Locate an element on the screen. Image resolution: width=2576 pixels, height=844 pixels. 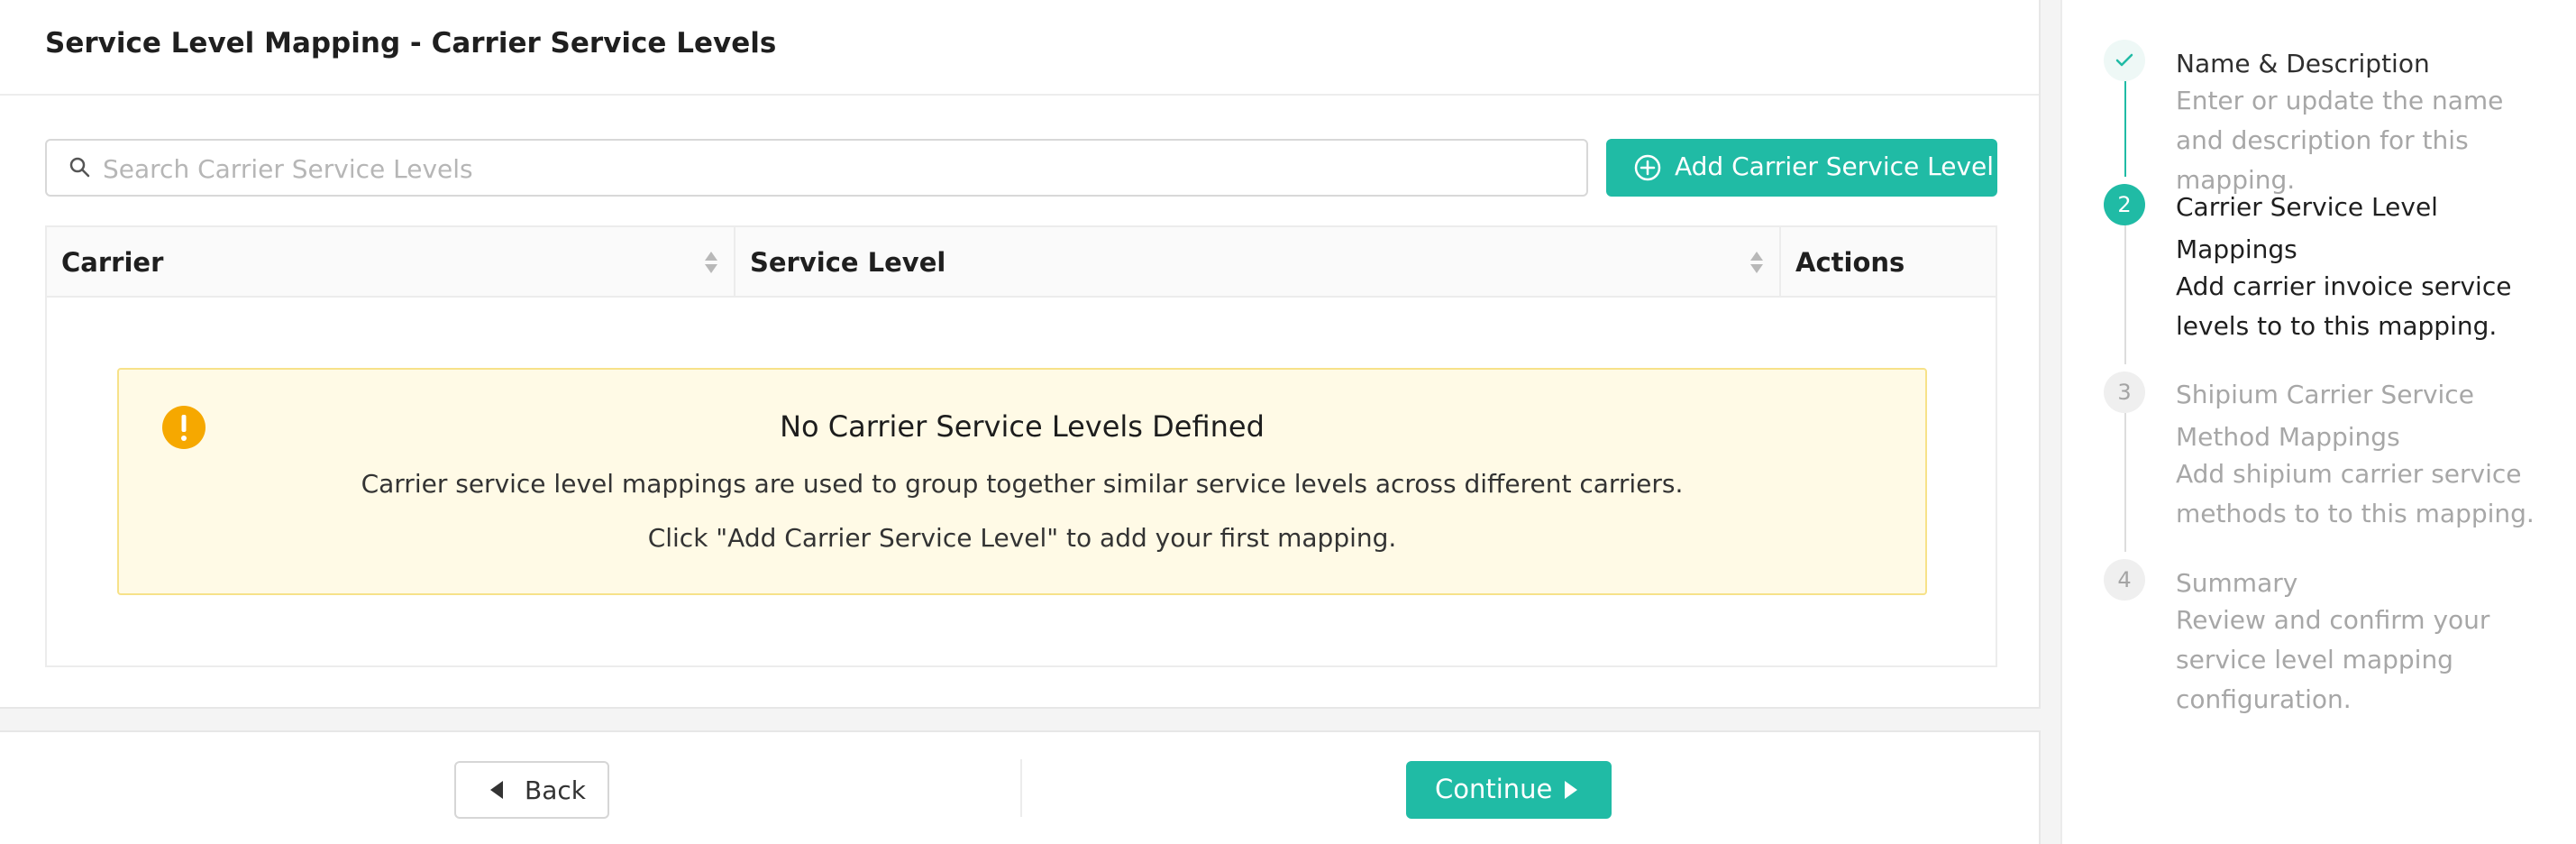
plus-circle-icon is located at coordinates (1647, 167).